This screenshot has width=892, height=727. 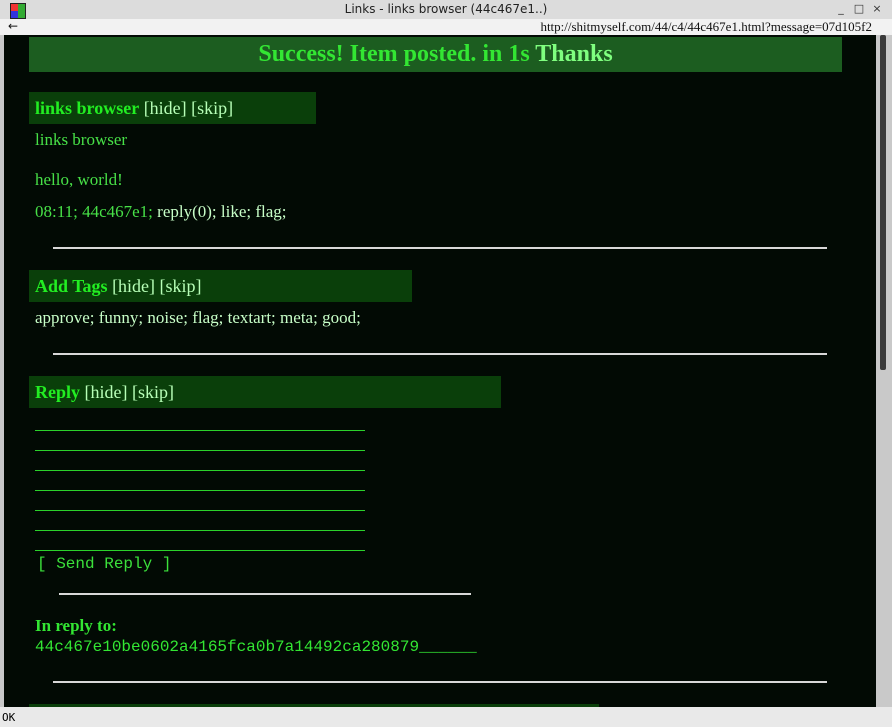 I want to click on post-time: 08:11;, so click(x=56, y=211).